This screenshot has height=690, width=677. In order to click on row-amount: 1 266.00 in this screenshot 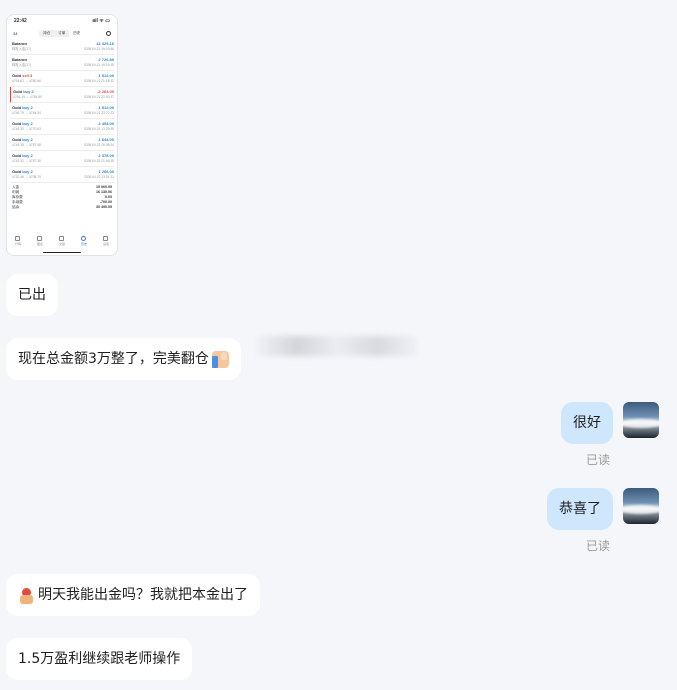, I will do `click(106, 171)`.